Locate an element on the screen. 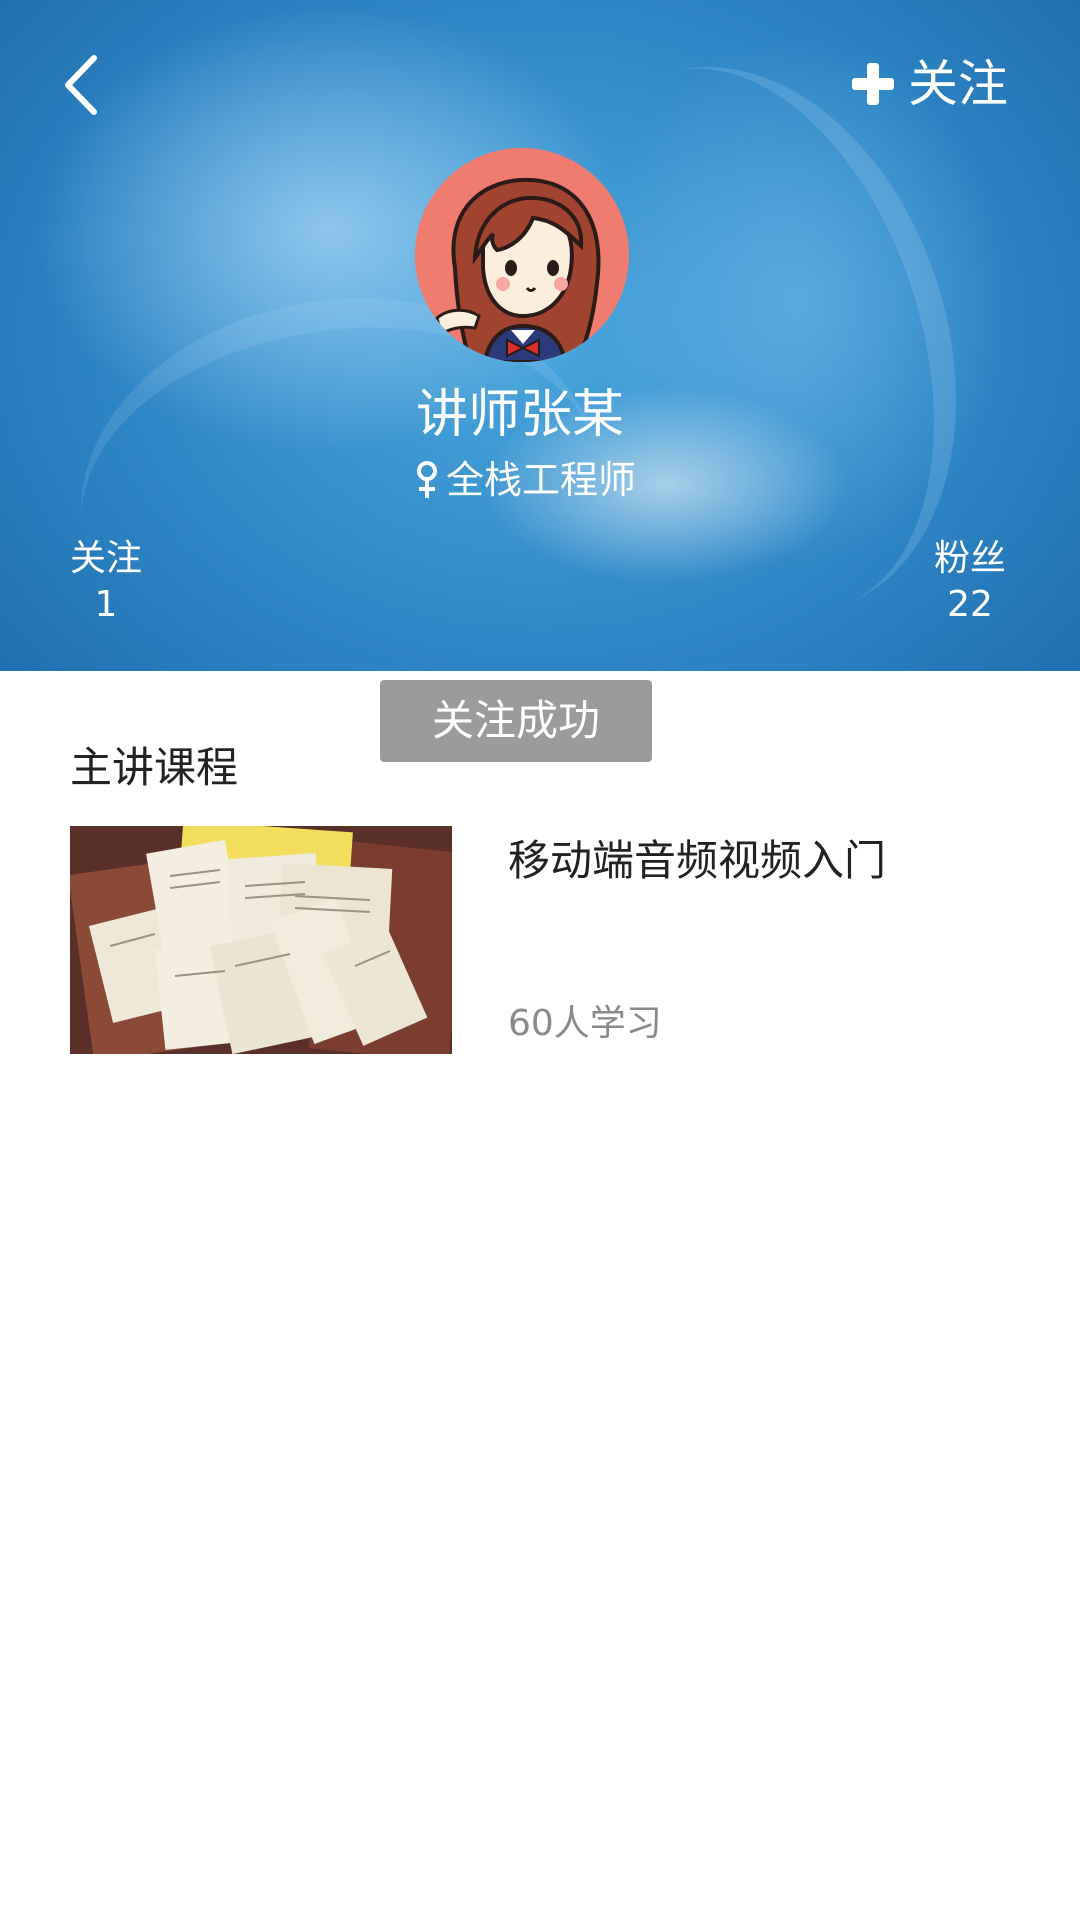  course-learners: 60人学习 is located at coordinates (585, 1023).